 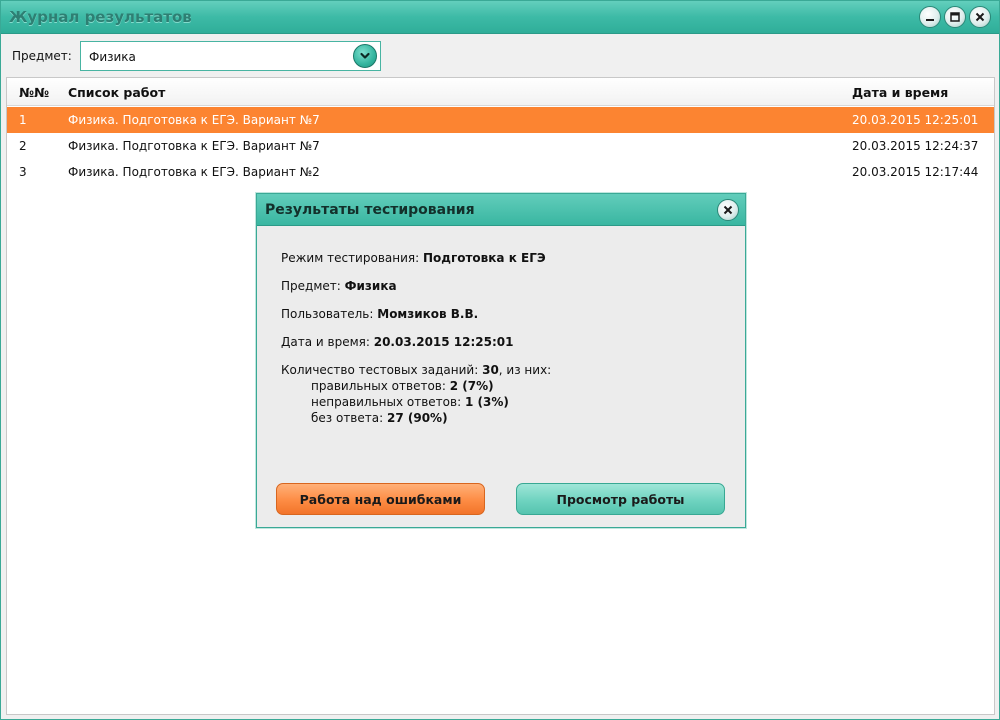 I want to click on wrong-line: неправильных ответов: 1 (3%), so click(x=410, y=402).